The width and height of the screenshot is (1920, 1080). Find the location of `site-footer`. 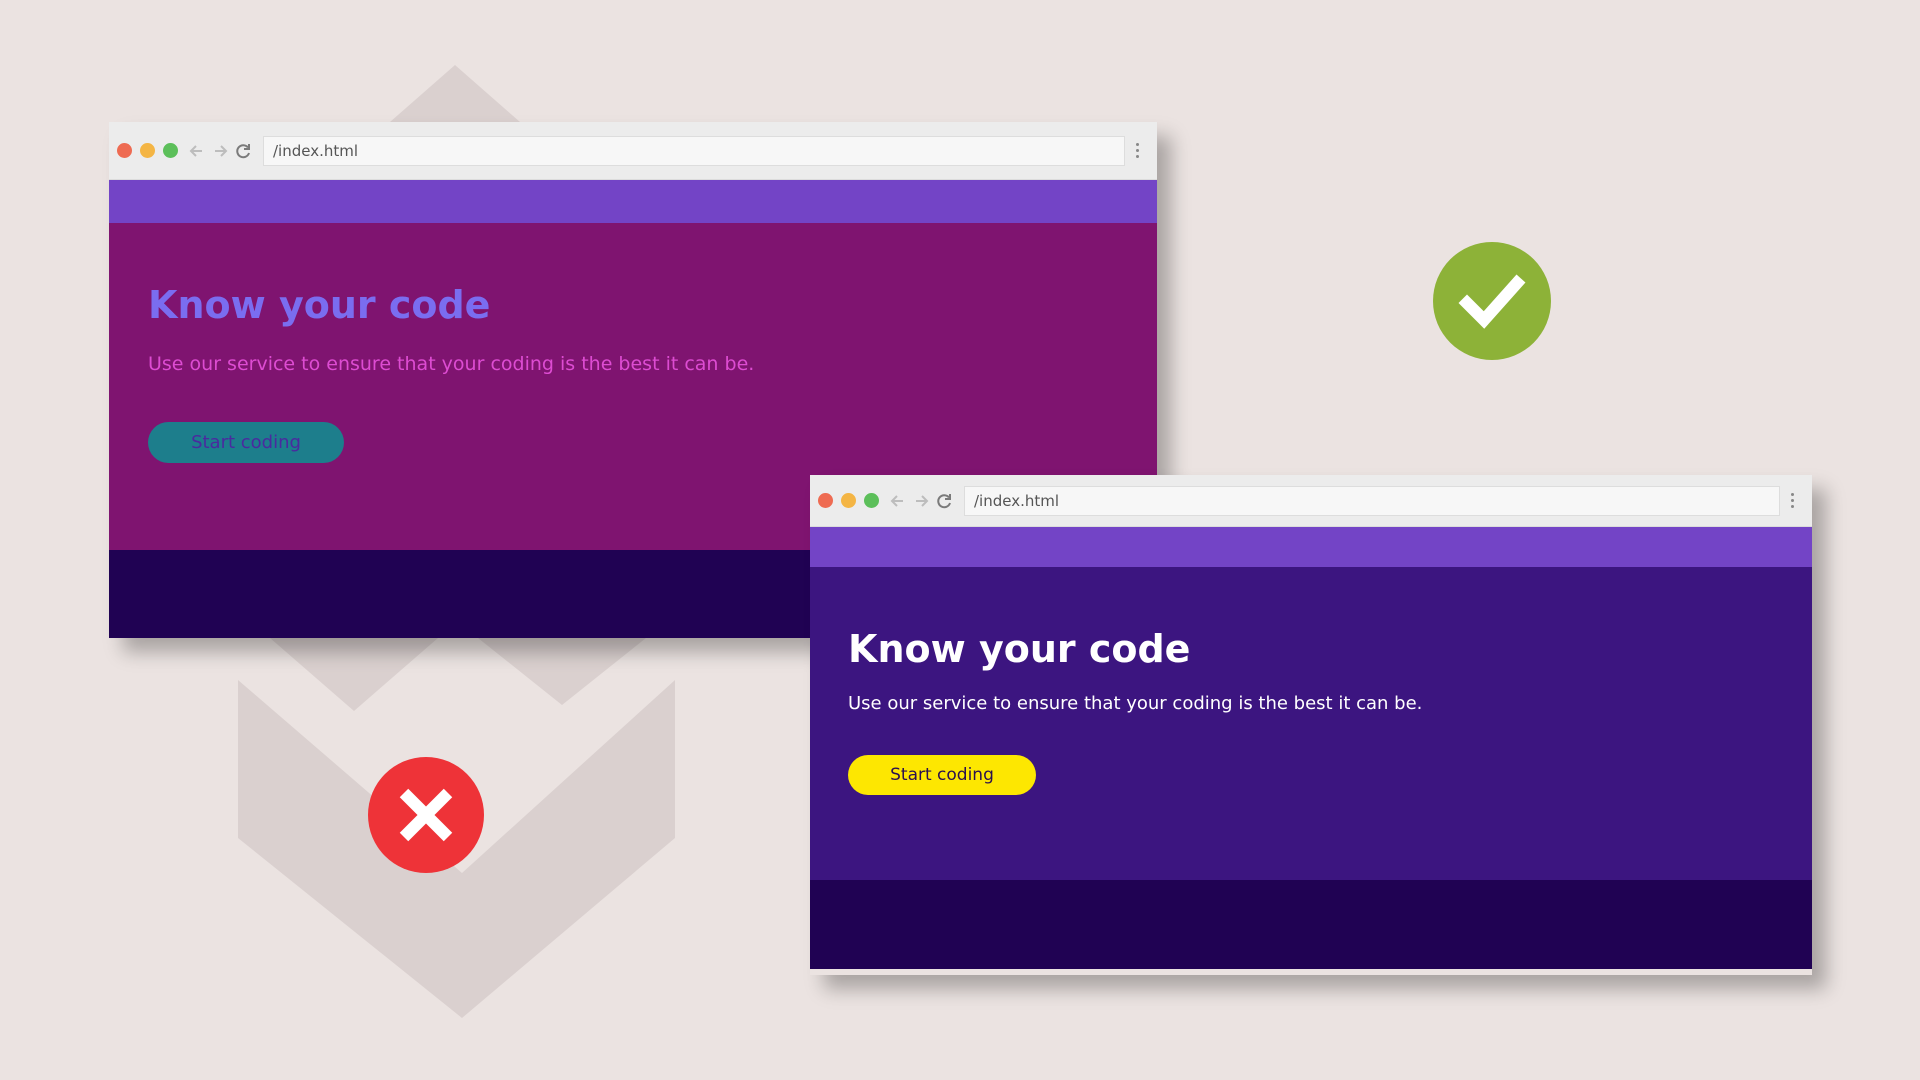

site-footer is located at coordinates (1311, 924).